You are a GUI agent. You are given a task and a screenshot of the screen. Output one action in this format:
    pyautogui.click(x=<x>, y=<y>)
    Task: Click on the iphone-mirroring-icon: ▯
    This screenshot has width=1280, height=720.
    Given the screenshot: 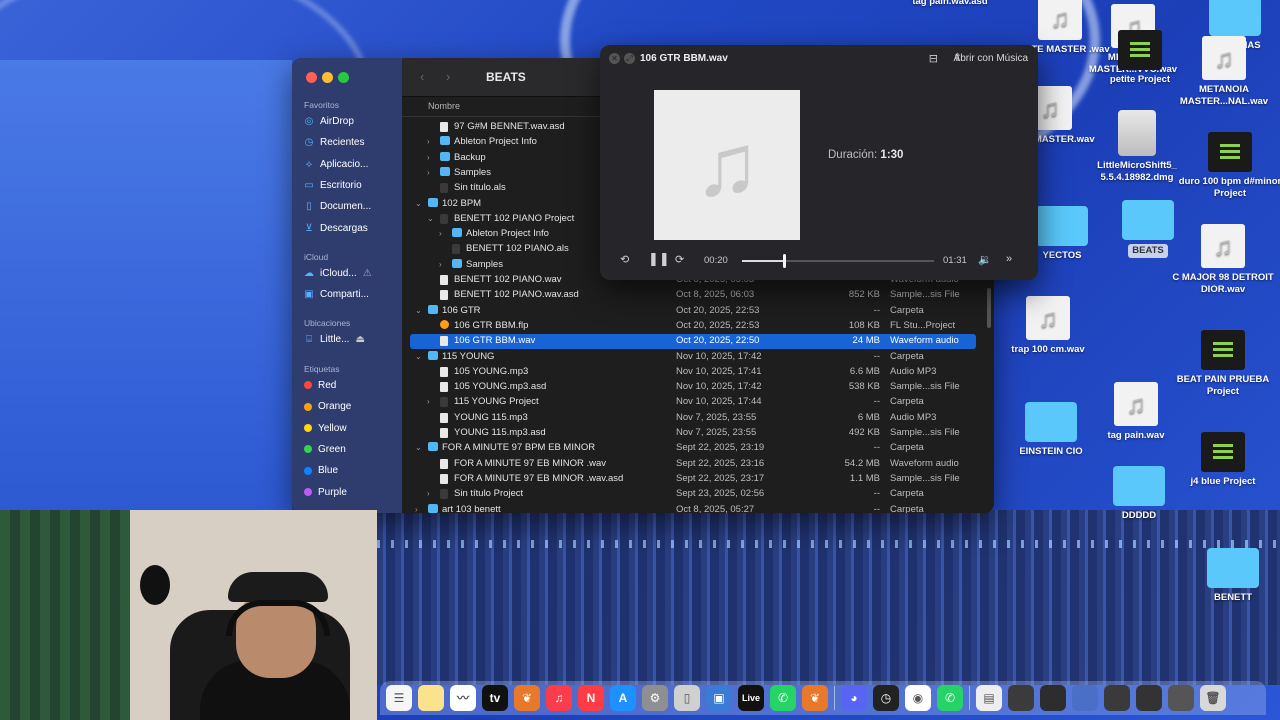 What is the action you would take?
    pyautogui.click(x=687, y=698)
    